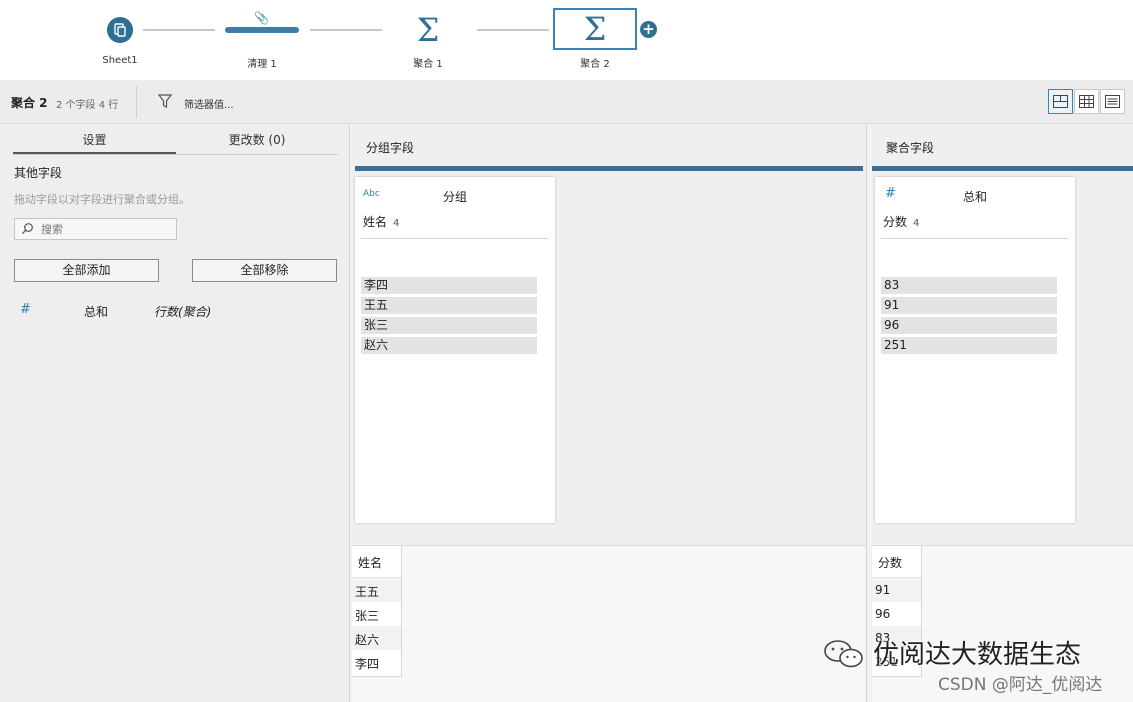 This screenshot has height=702, width=1133. What do you see at coordinates (376, 562) in the screenshot?
I see `column-header: 姓名` at bounding box center [376, 562].